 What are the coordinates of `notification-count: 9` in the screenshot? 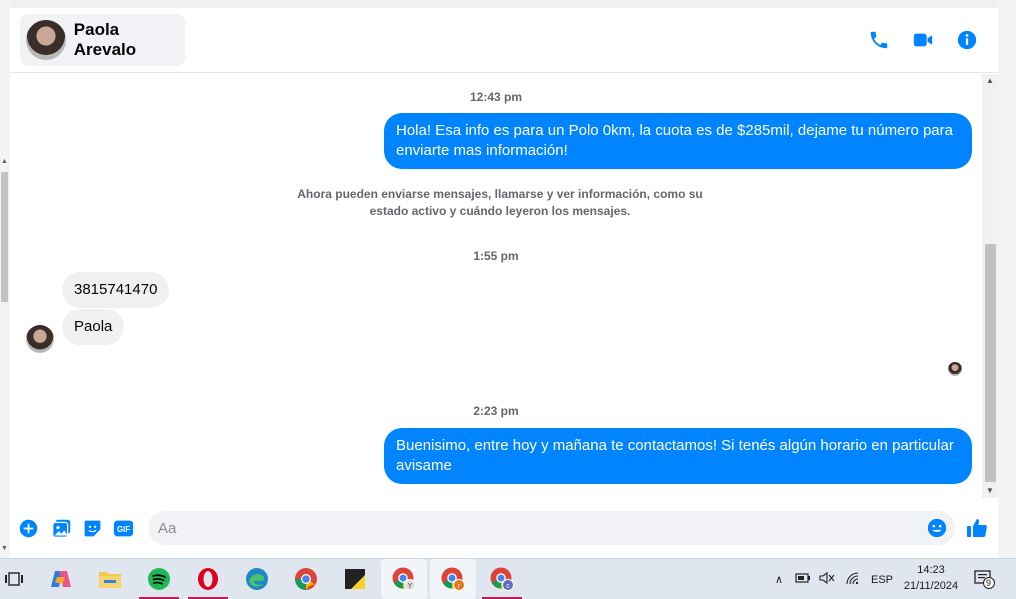 It's located at (989, 583).